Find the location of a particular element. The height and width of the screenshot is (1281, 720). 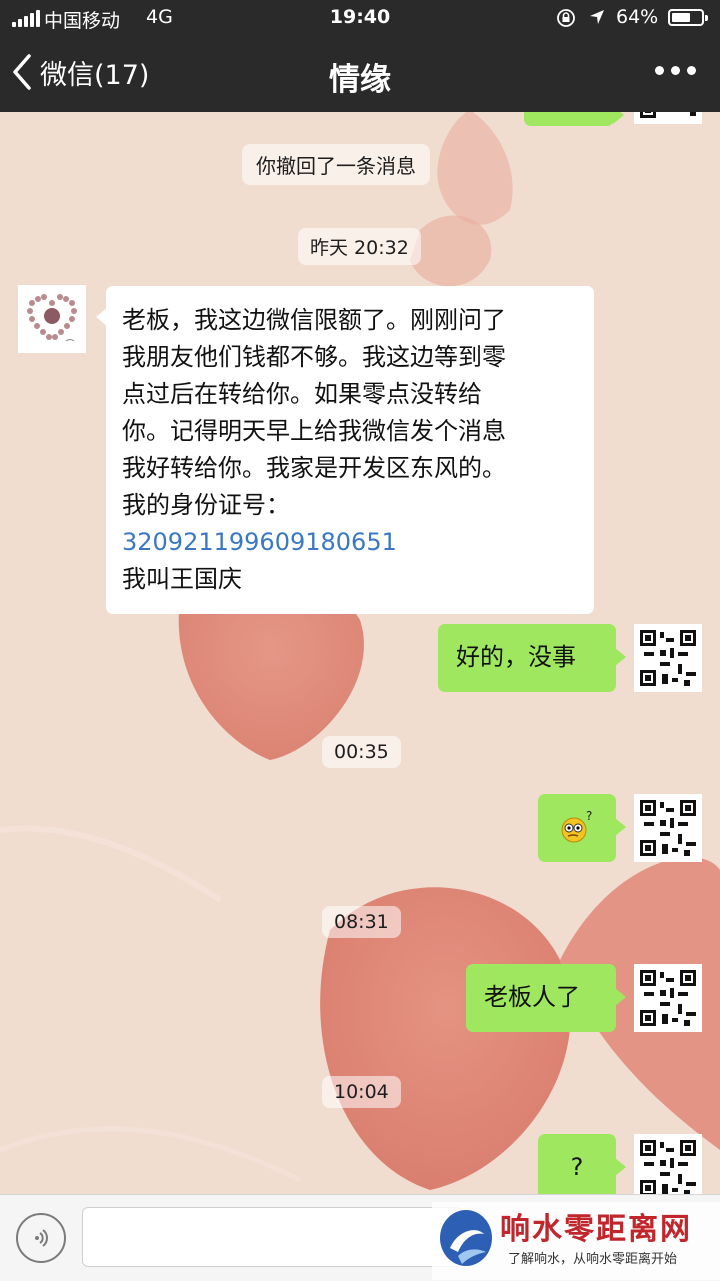

message-line: 我叫王国庆 is located at coordinates (182, 579).